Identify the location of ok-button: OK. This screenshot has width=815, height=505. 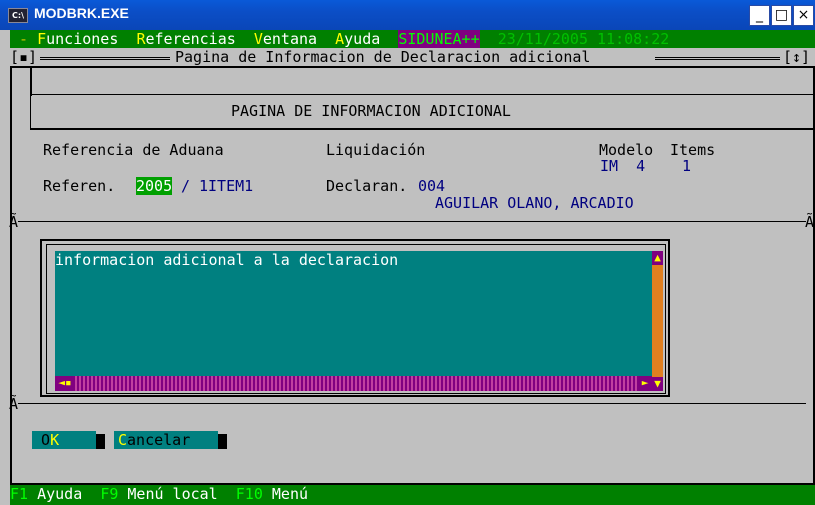
(64, 440).